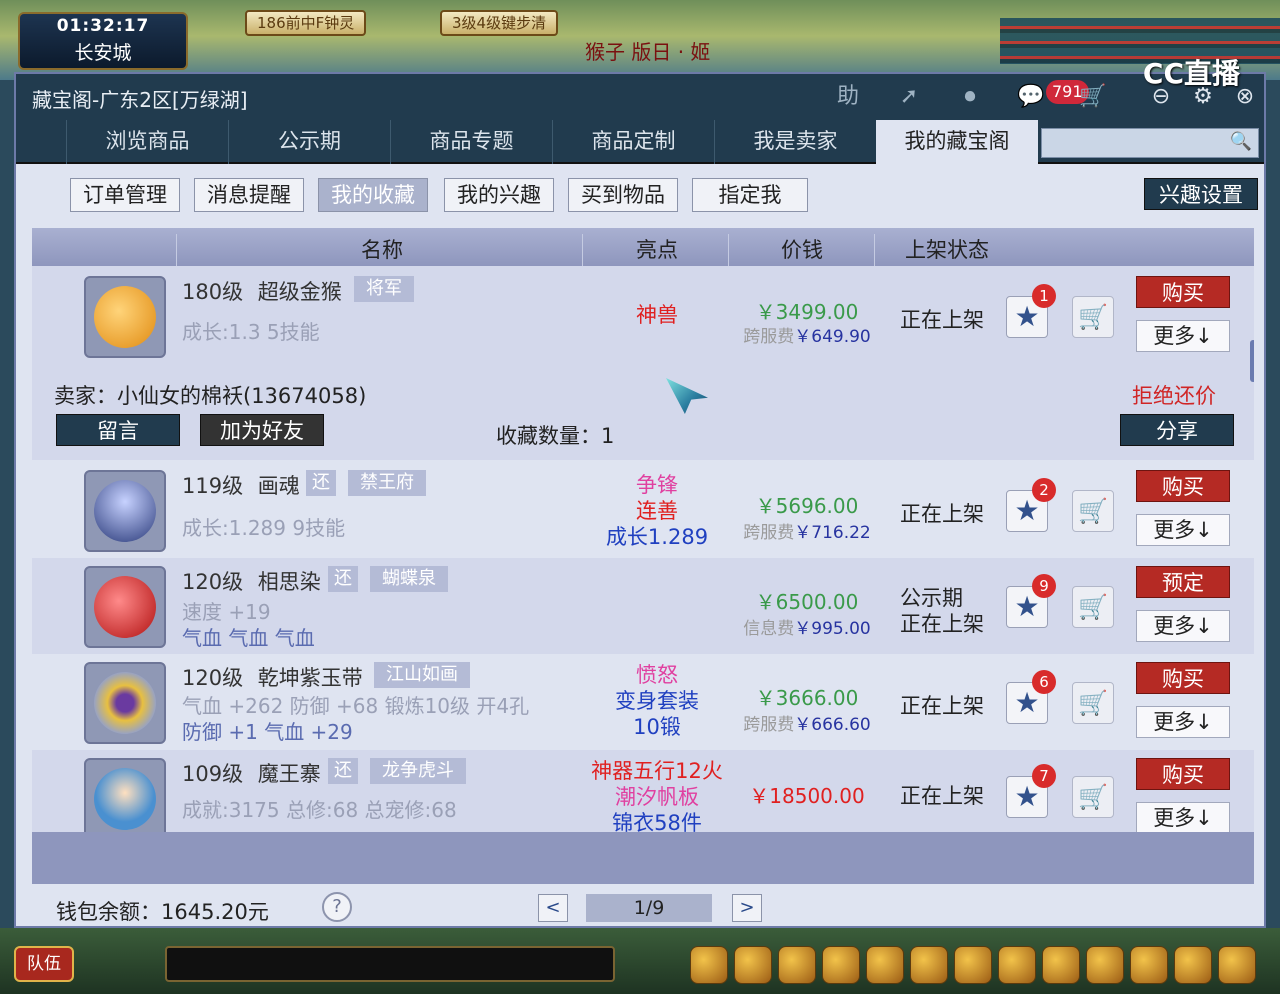  What do you see at coordinates (709, 965) in the screenshot?
I see `weapon-icon` at bounding box center [709, 965].